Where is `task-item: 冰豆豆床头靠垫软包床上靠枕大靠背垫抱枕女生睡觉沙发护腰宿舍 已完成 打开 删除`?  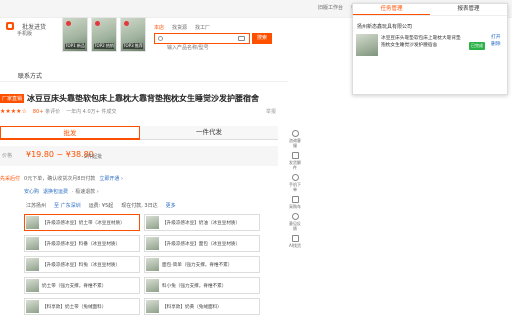 task-item: 冰豆豆床头靠垫软包床上靠枕大靠背垫抱枕女生睡觉沙发护腰宿舍 已完成 打开 删除 is located at coordinates (431, 45).